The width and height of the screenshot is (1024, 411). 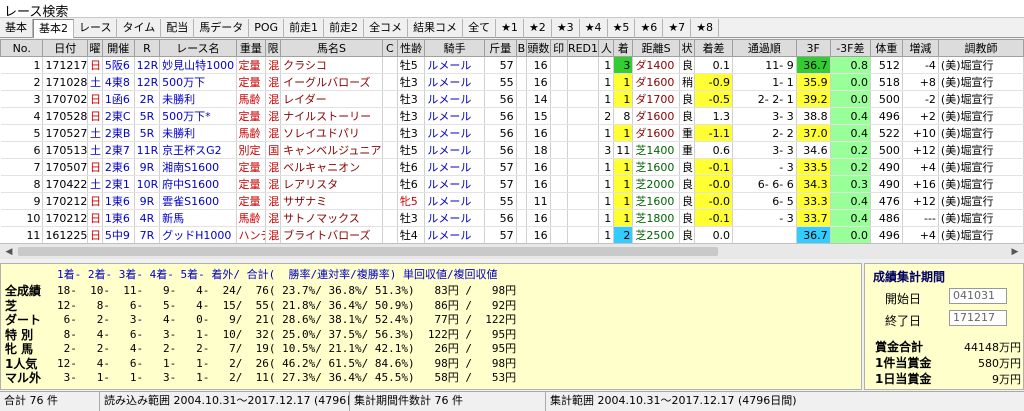 What do you see at coordinates (851, 167) in the screenshot?
I see `cell-f3diff: 0.2` at bounding box center [851, 167].